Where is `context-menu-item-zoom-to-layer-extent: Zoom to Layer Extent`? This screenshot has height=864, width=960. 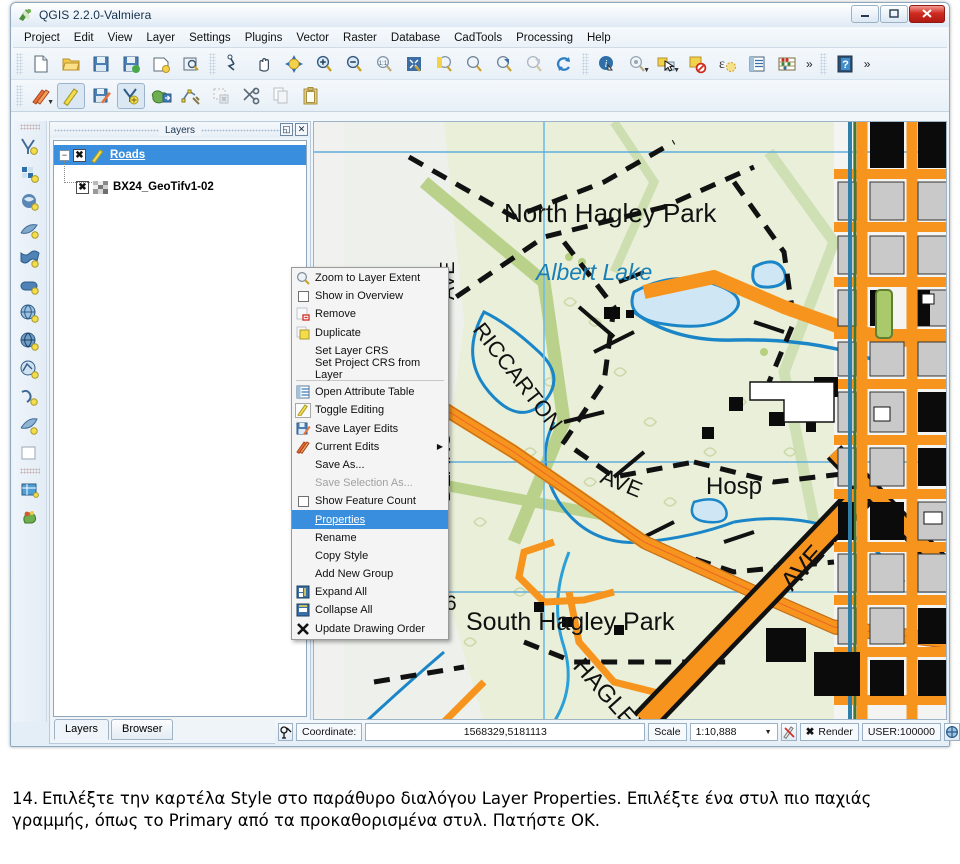
context-menu-item-zoom-to-layer-extent: Zoom to Layer Extent is located at coordinates (370, 278).